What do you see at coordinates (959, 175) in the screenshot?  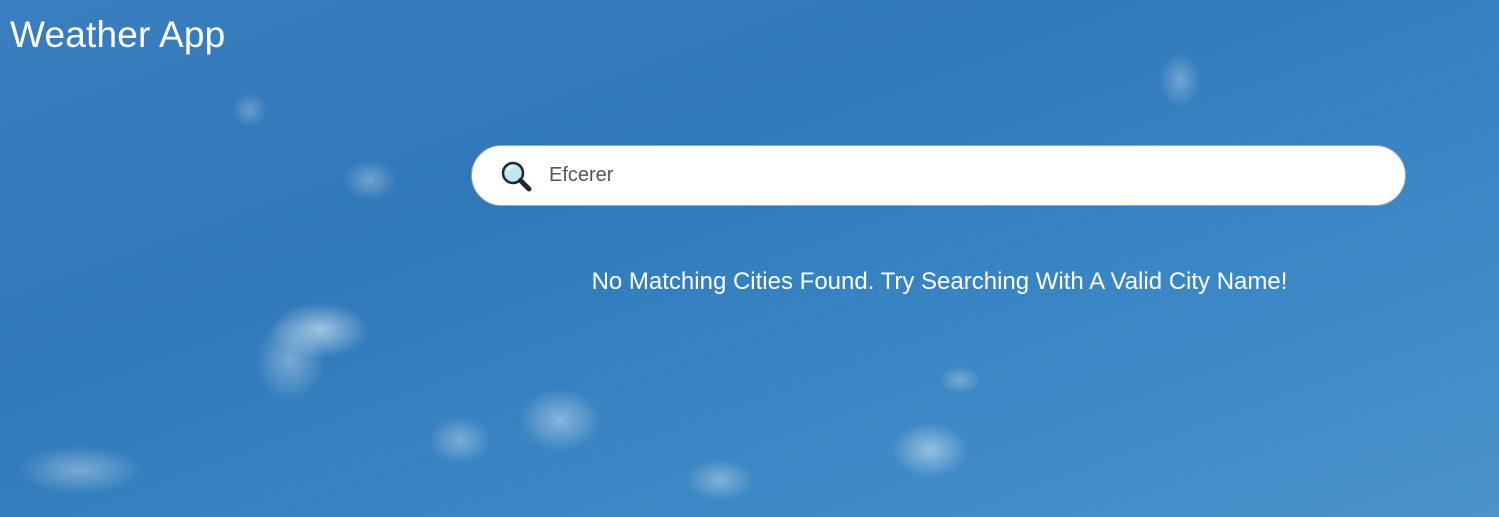 I see `city-search-input` at bounding box center [959, 175].